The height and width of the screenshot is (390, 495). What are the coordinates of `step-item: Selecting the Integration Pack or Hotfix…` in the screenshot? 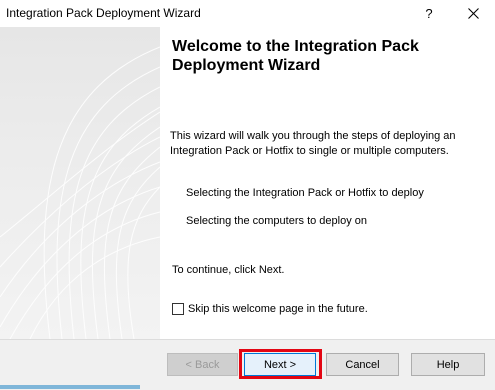 It's located at (305, 193).